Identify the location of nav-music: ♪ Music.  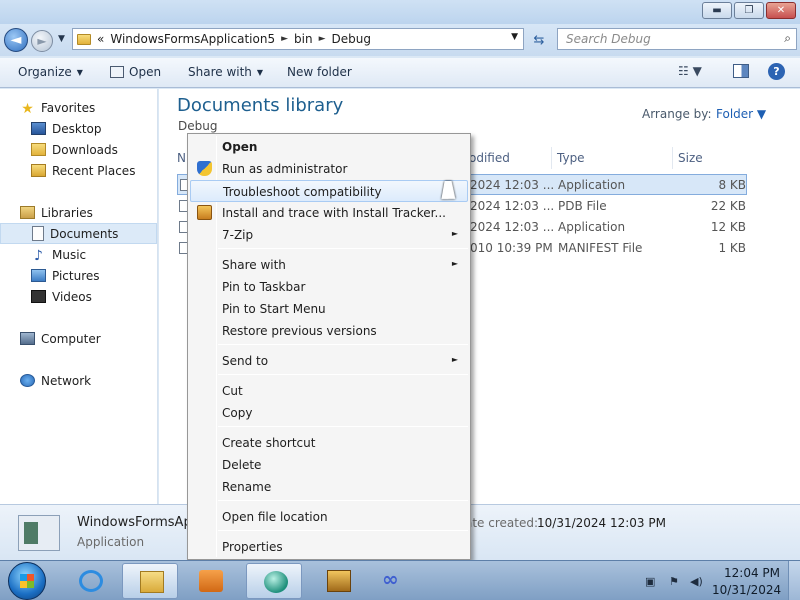
(78, 254).